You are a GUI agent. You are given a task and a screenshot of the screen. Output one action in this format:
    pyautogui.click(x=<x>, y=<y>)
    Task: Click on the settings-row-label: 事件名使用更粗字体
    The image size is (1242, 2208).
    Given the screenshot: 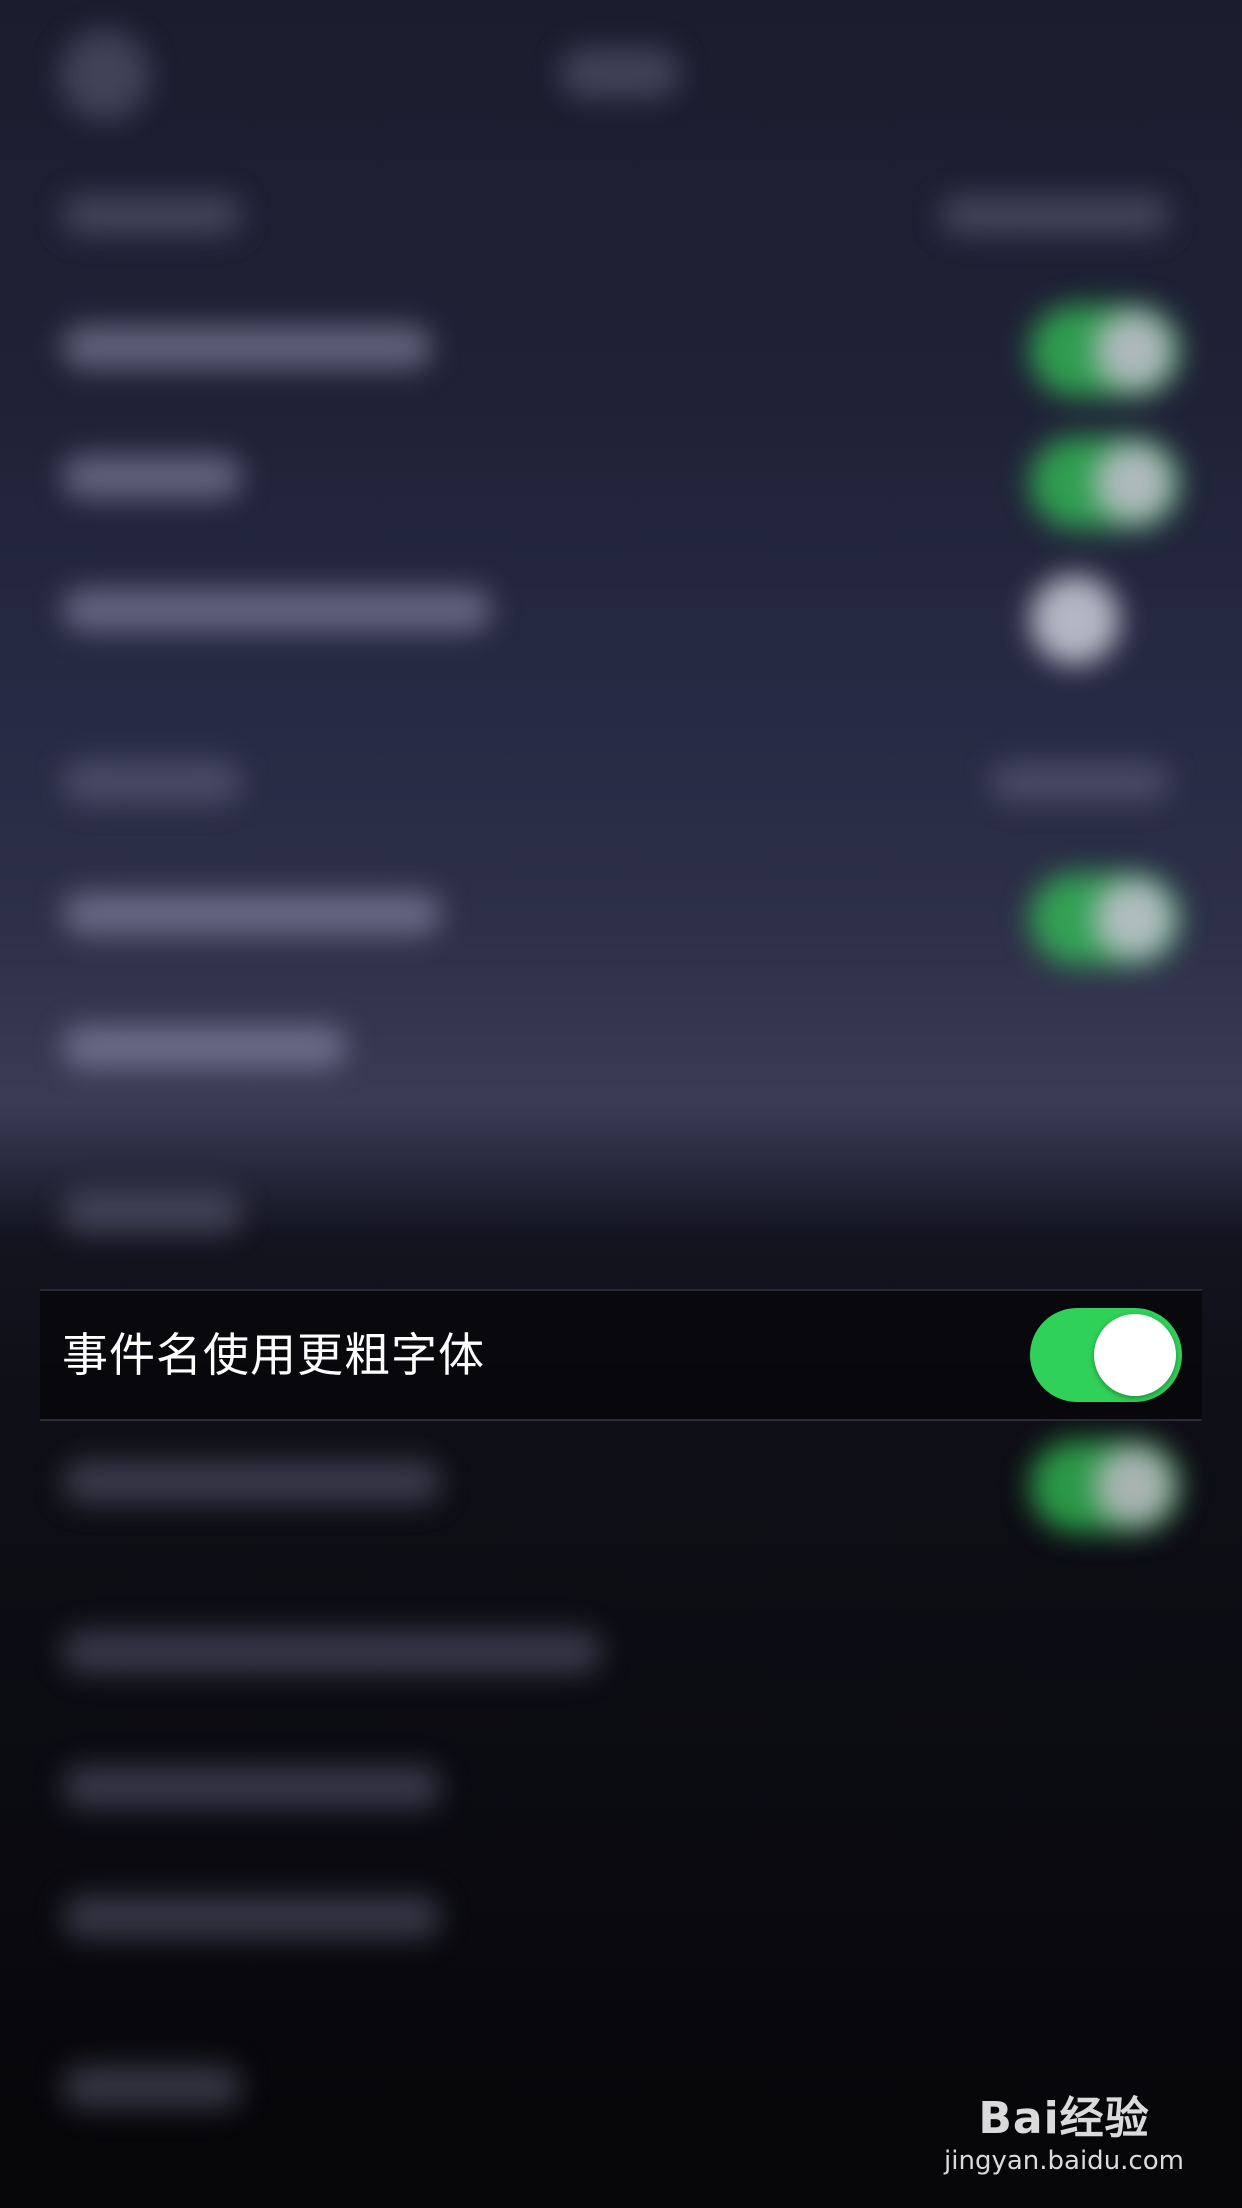 What is the action you would take?
    pyautogui.click(x=273, y=1355)
    